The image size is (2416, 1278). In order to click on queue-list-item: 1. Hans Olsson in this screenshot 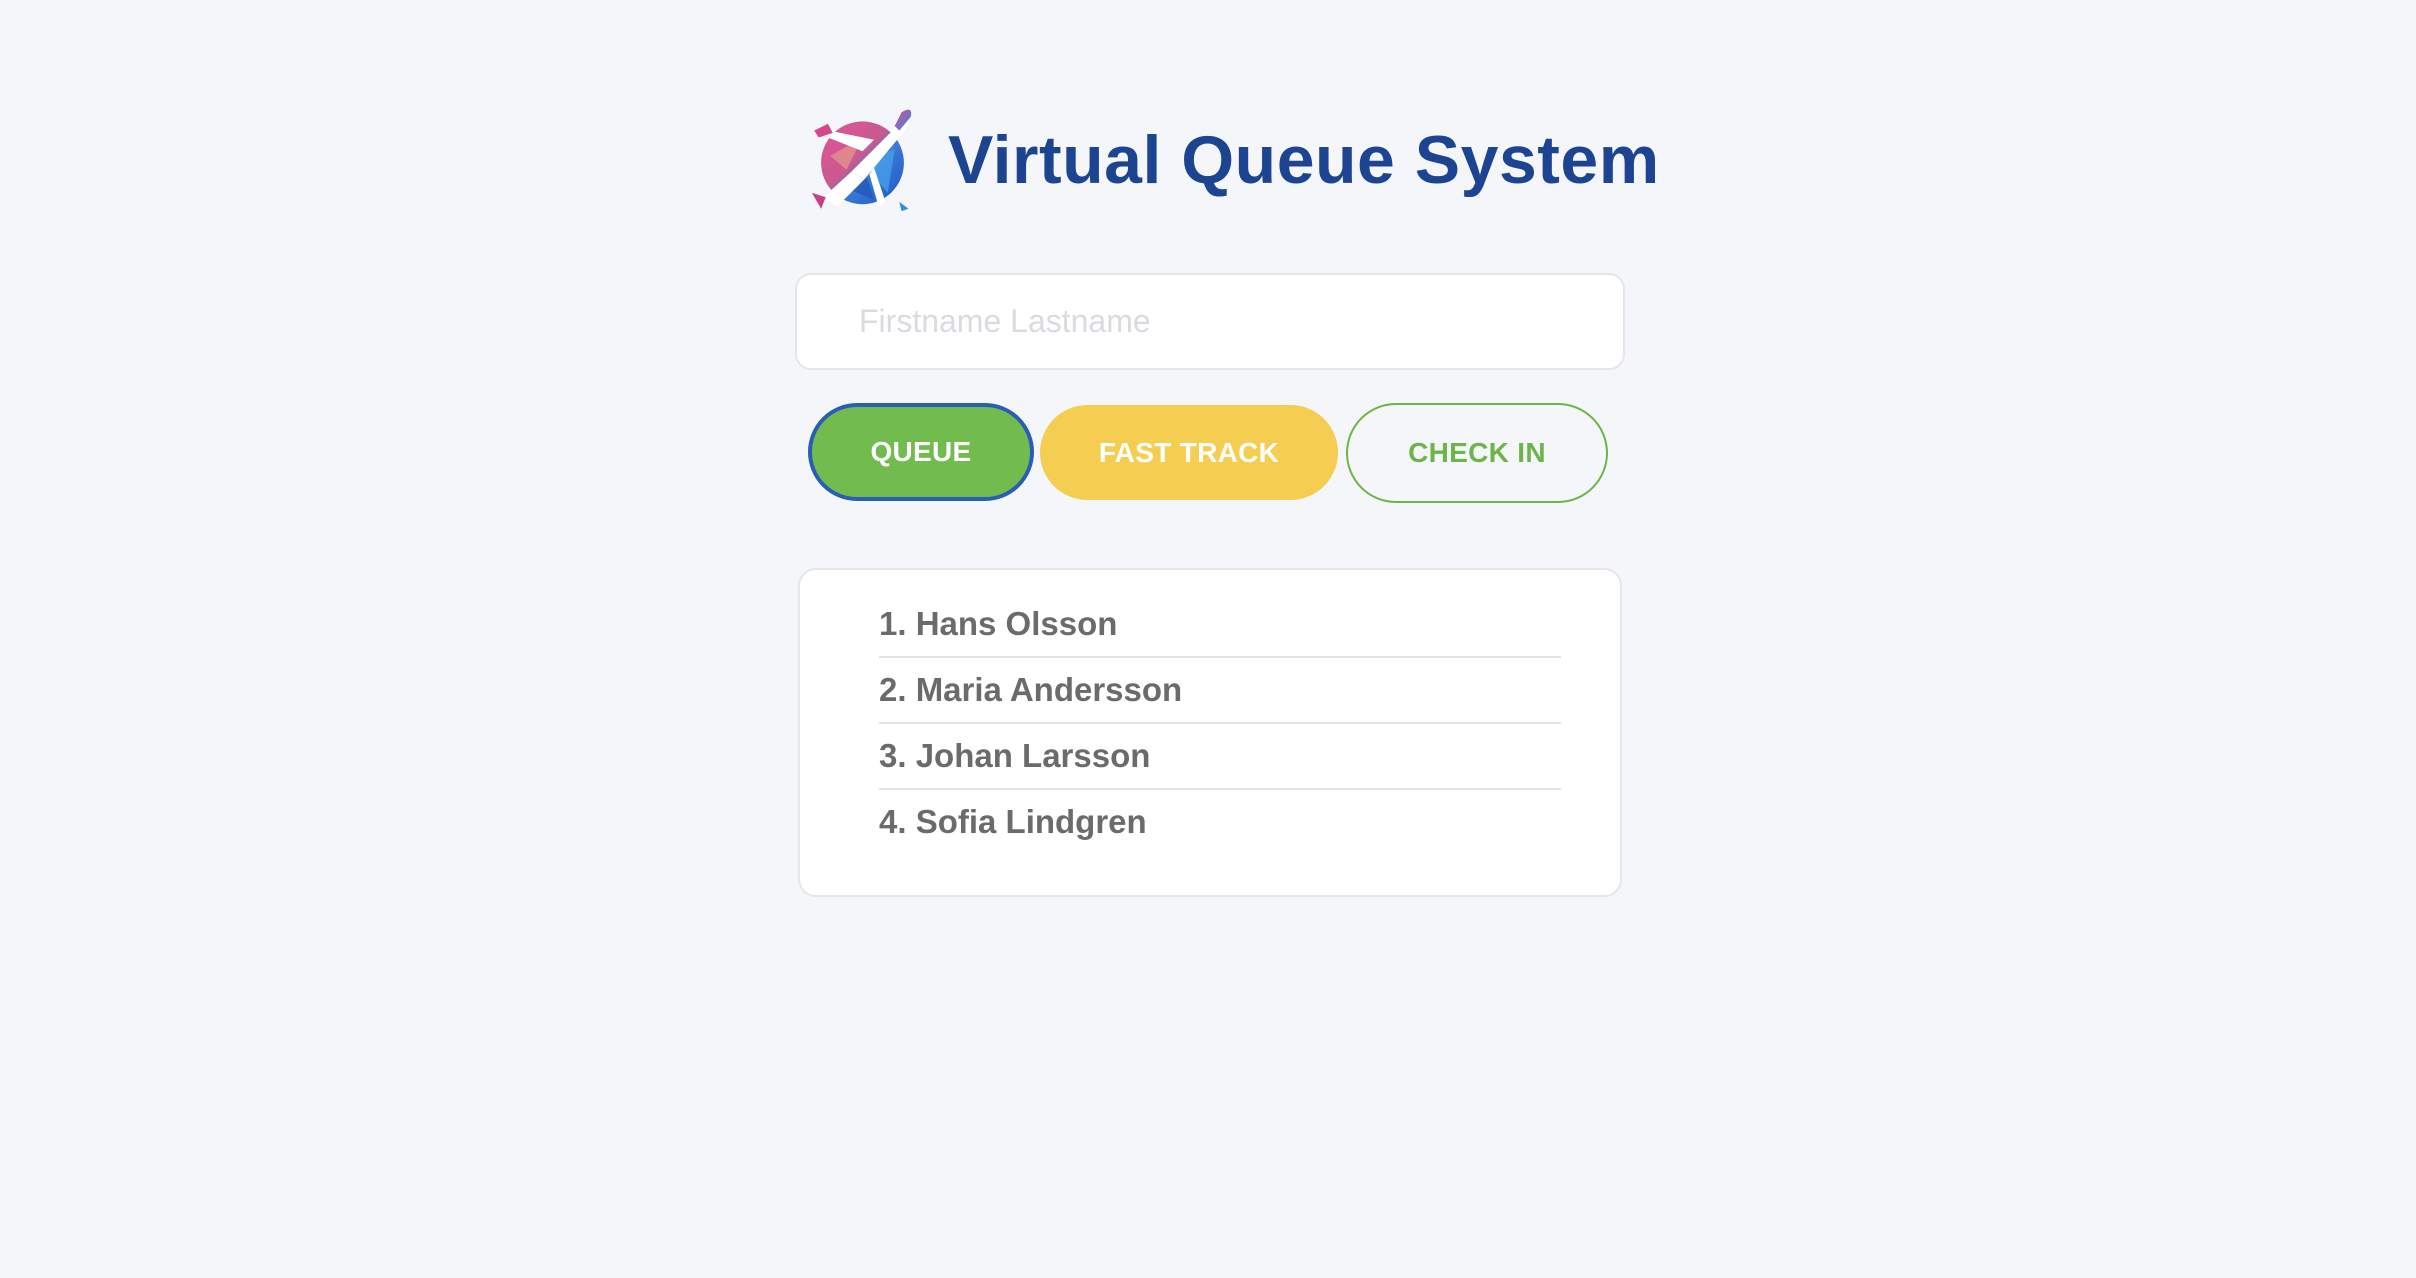, I will do `click(1220, 625)`.